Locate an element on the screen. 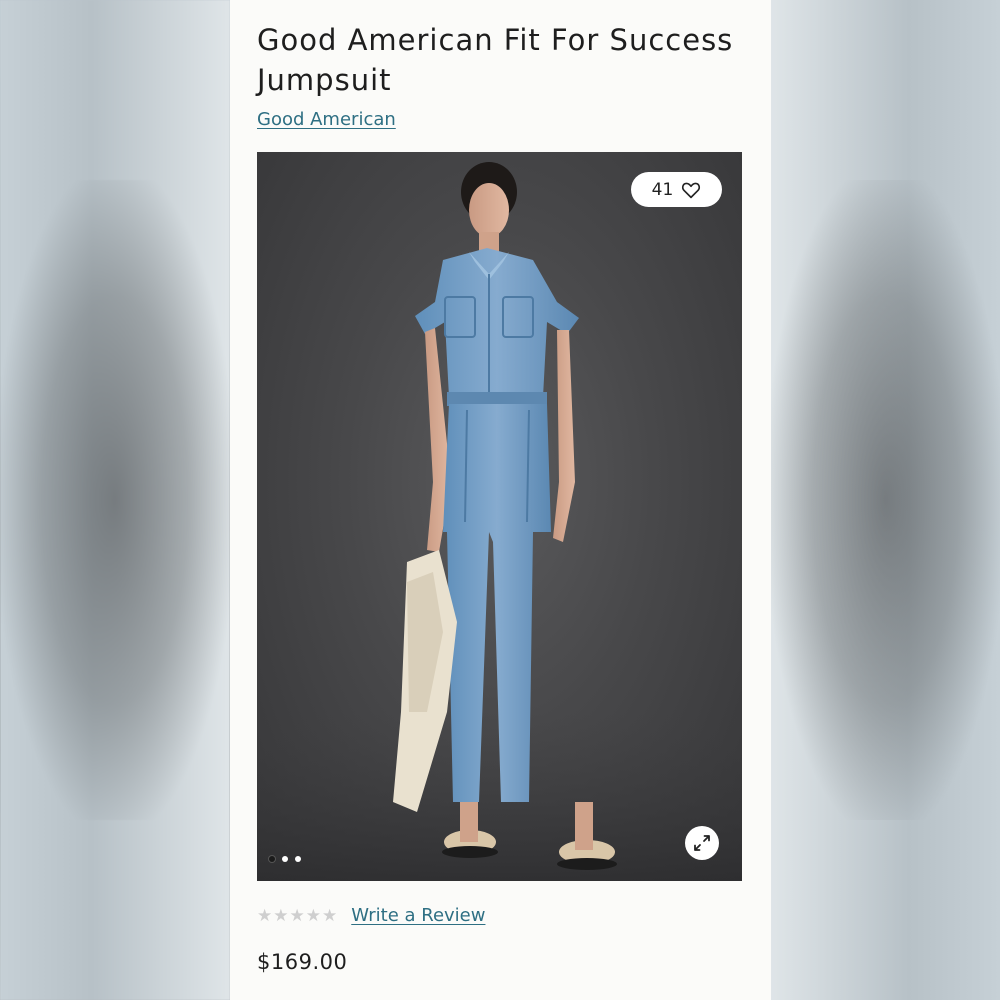  product-price: $169.00 is located at coordinates (302, 962).